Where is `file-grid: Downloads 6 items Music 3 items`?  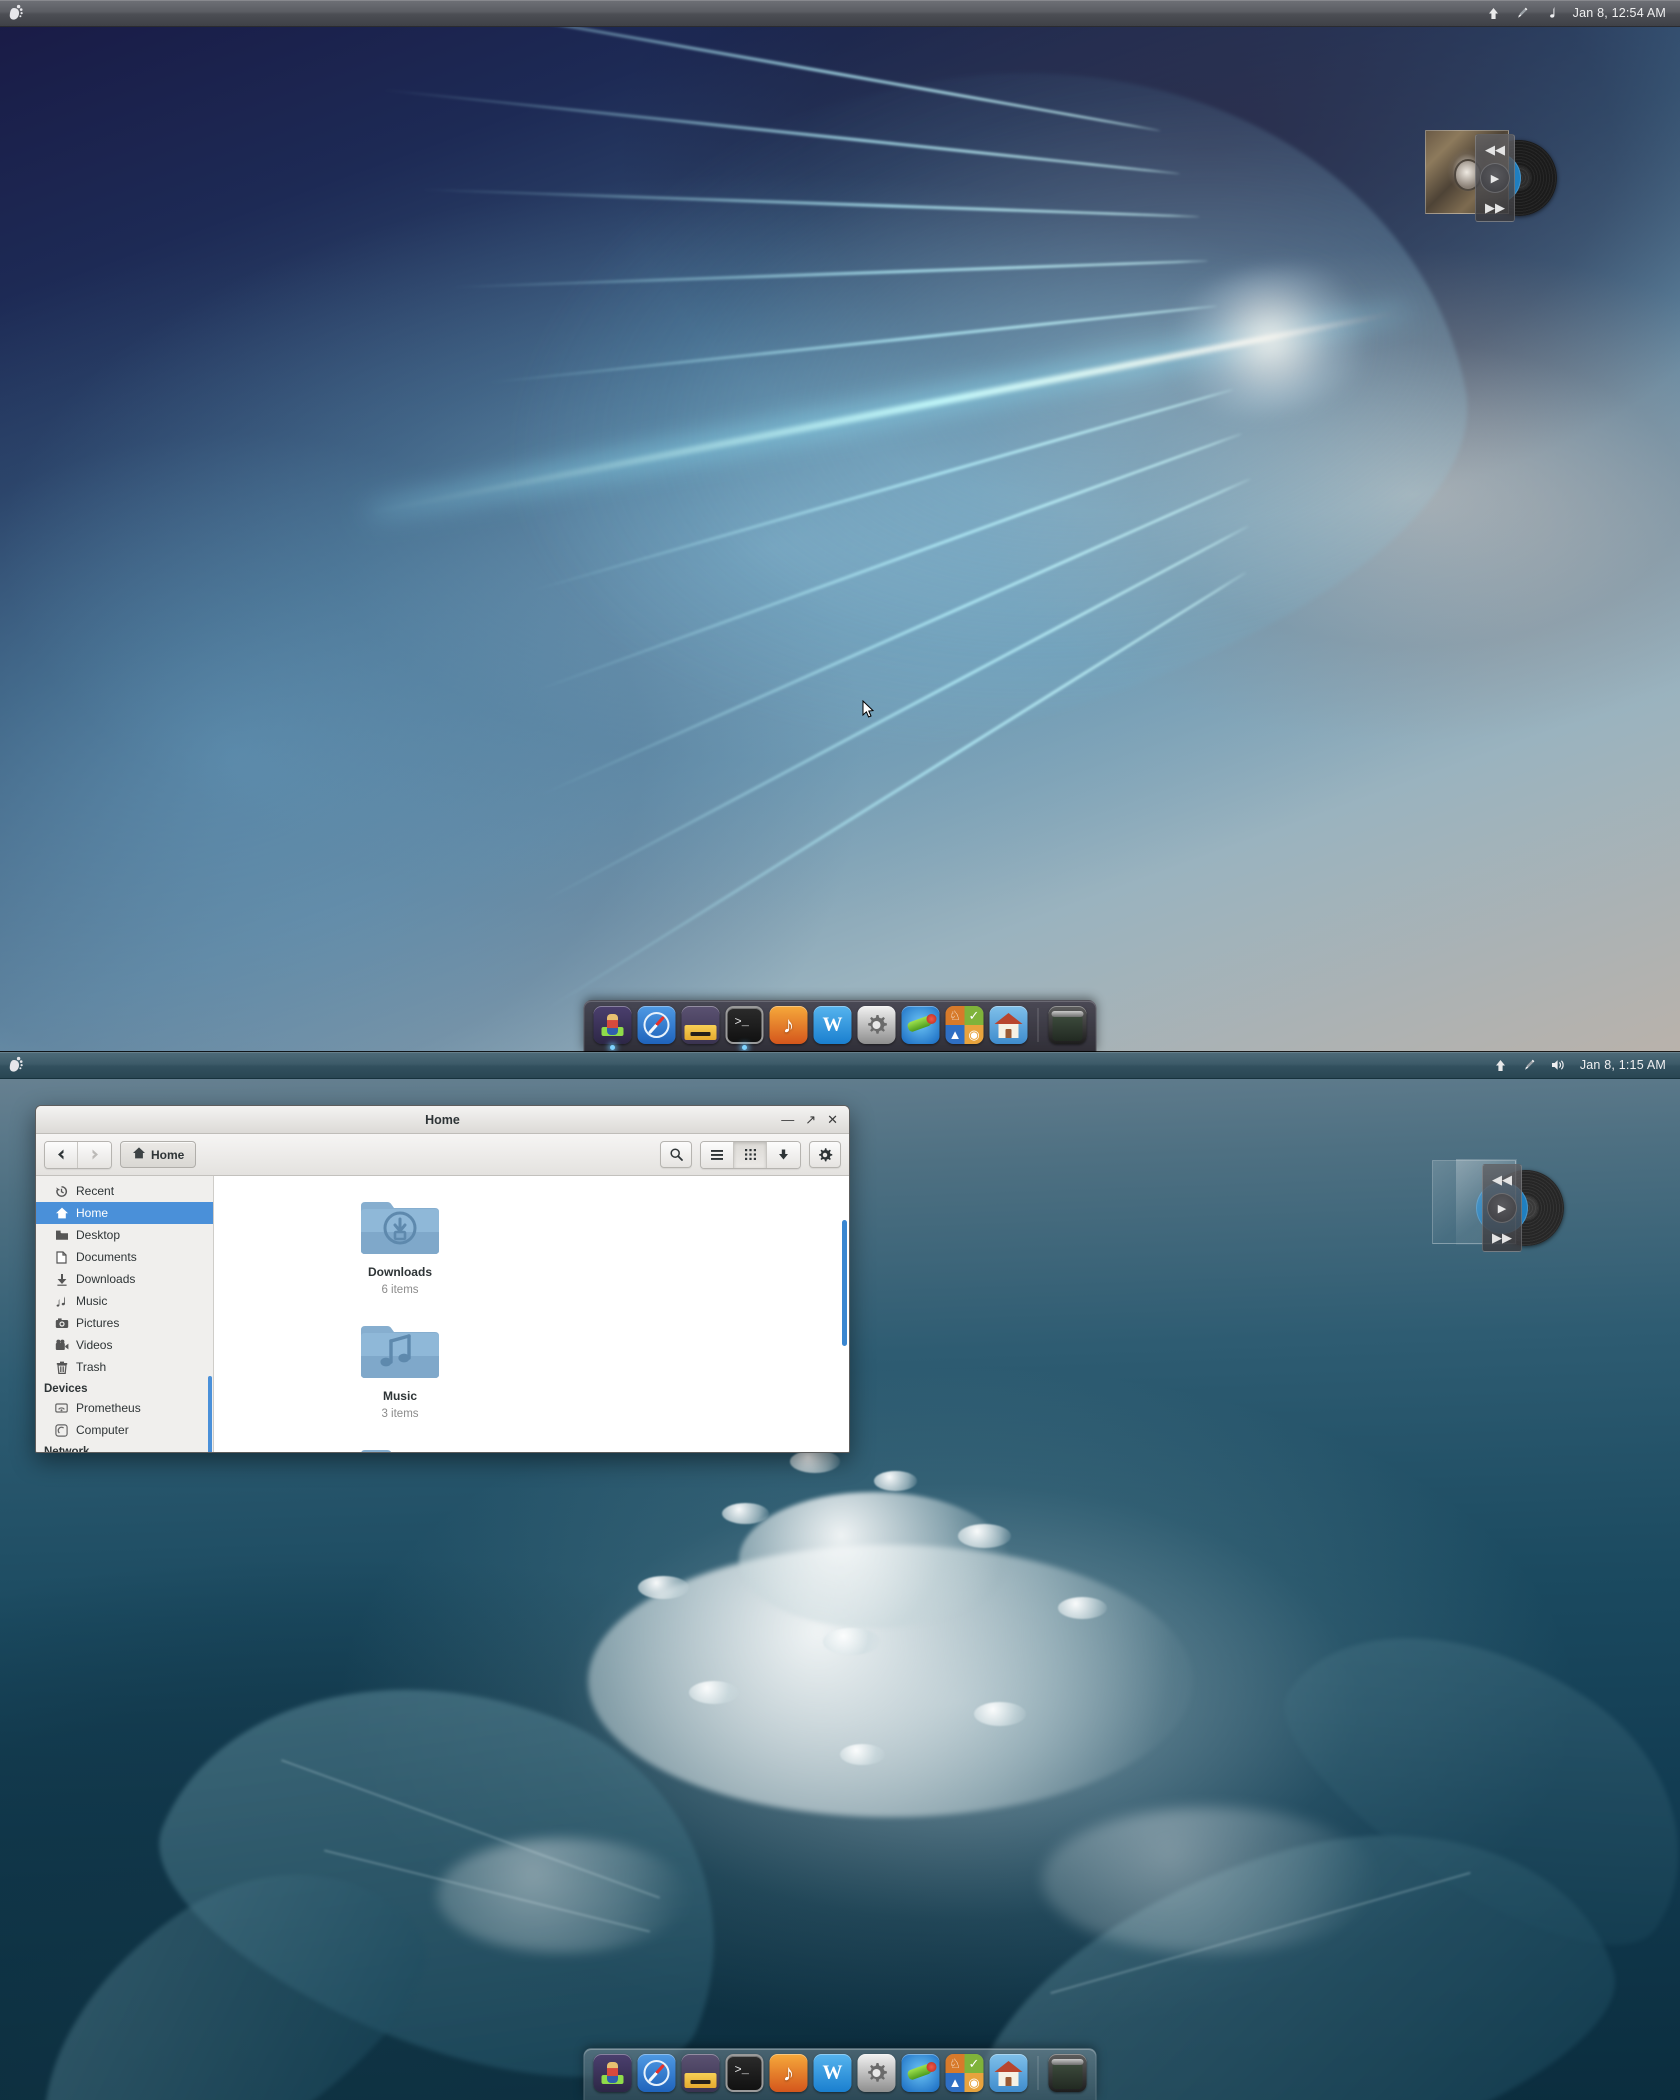
file-grid: Downloads 6 items Music 3 items is located at coordinates (531, 1314).